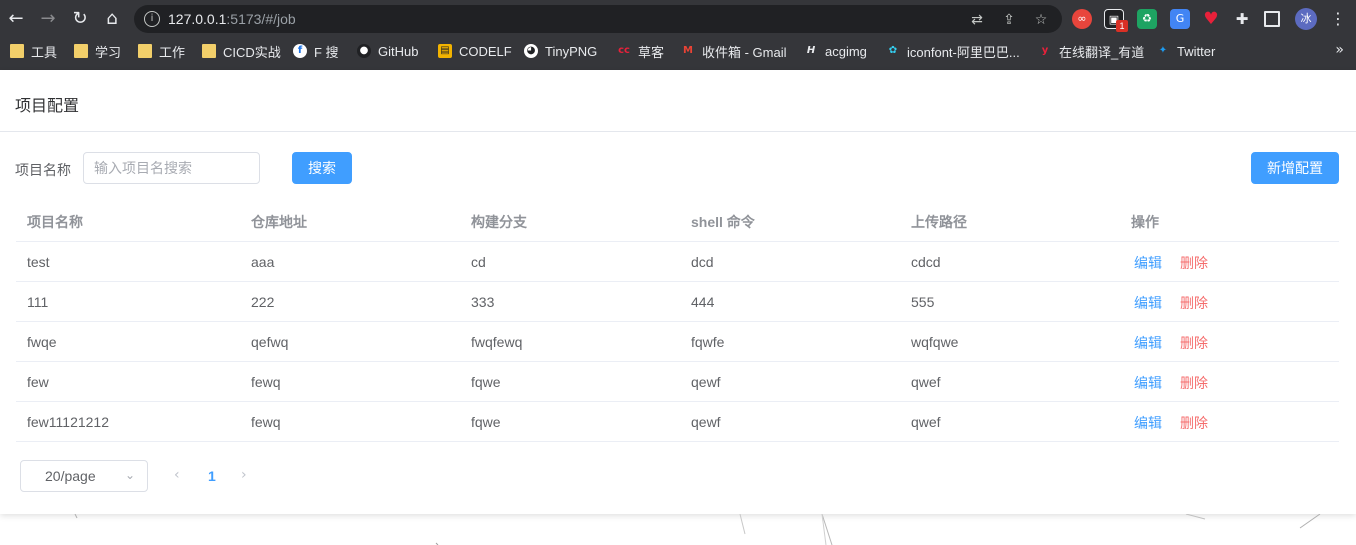 Image resolution: width=1356 pixels, height=545 pixels. Describe the element at coordinates (688, 50) in the screenshot. I see `gmail-icon: M` at that location.